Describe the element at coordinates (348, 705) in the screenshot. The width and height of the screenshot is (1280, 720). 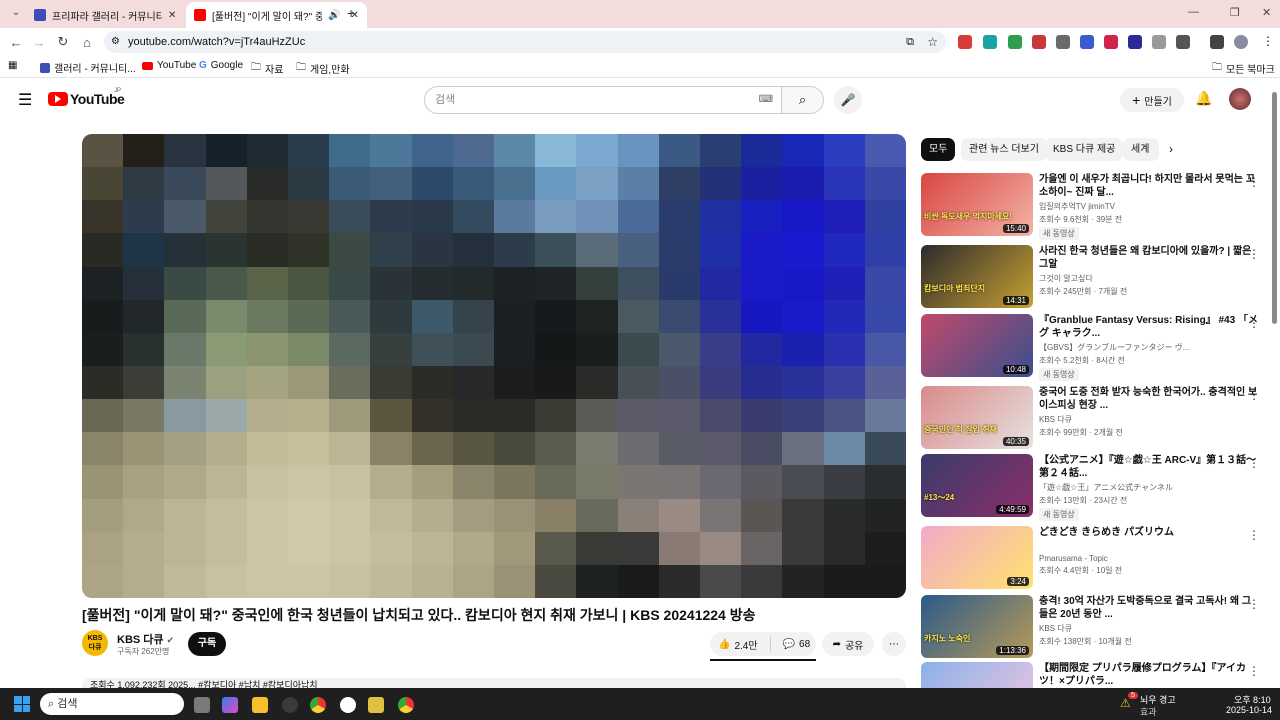
I see `chat-app-icon` at that location.